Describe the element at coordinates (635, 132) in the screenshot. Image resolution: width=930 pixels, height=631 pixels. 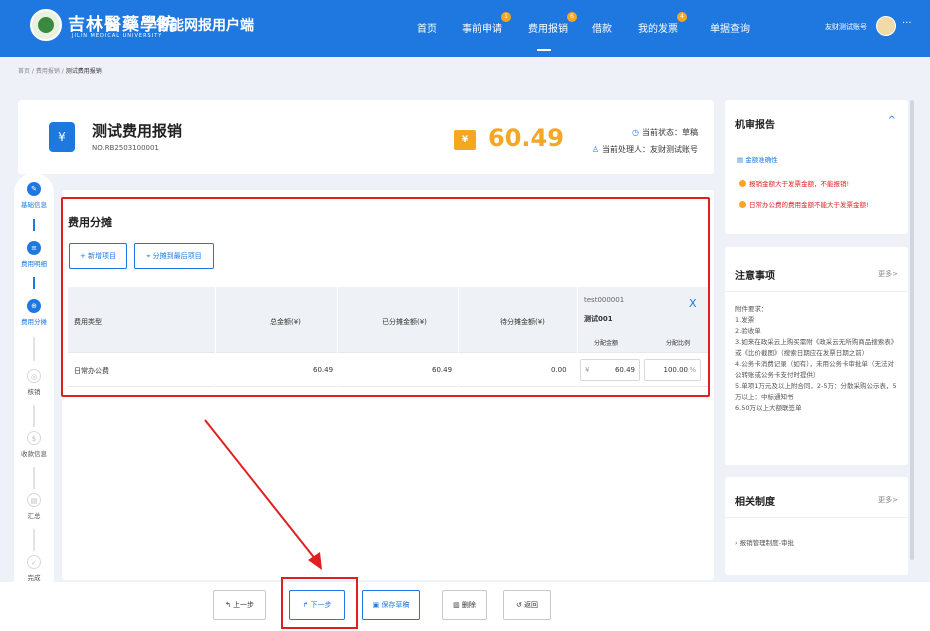
I see `clock-icon: ◷` at that location.